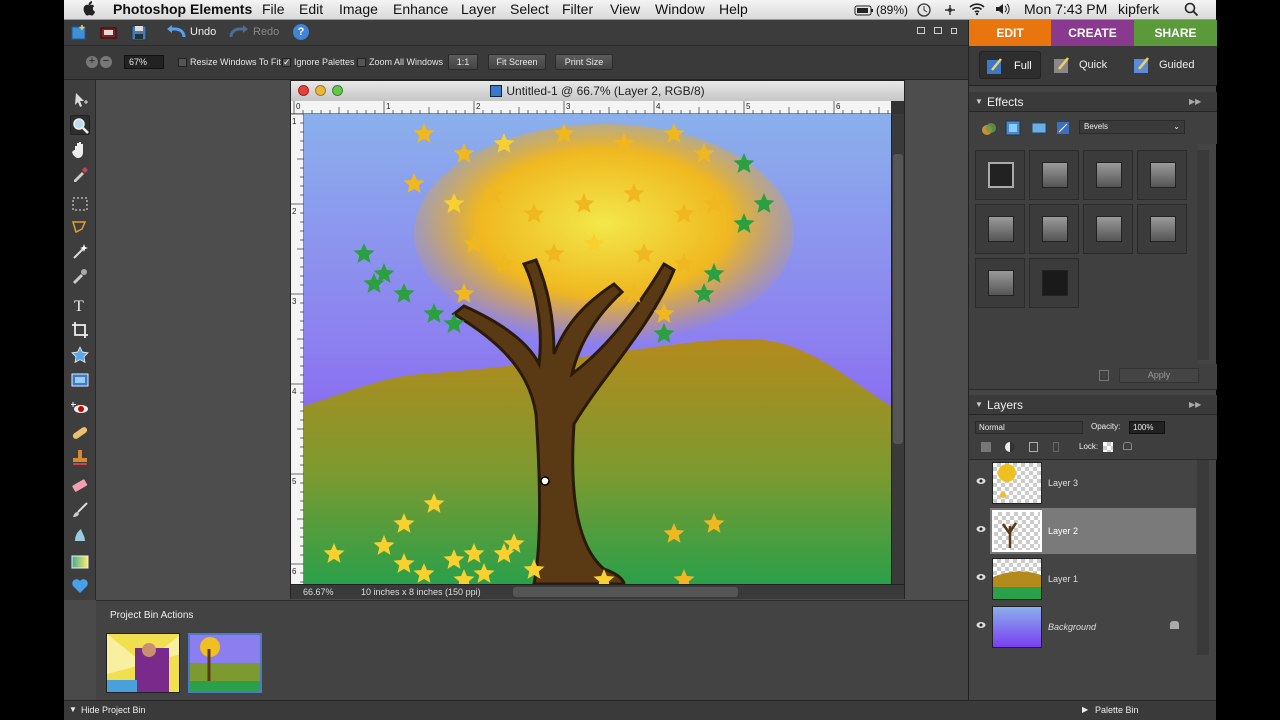  What do you see at coordinates (1191, 11) in the screenshot?
I see `spotlight-icon` at bounding box center [1191, 11].